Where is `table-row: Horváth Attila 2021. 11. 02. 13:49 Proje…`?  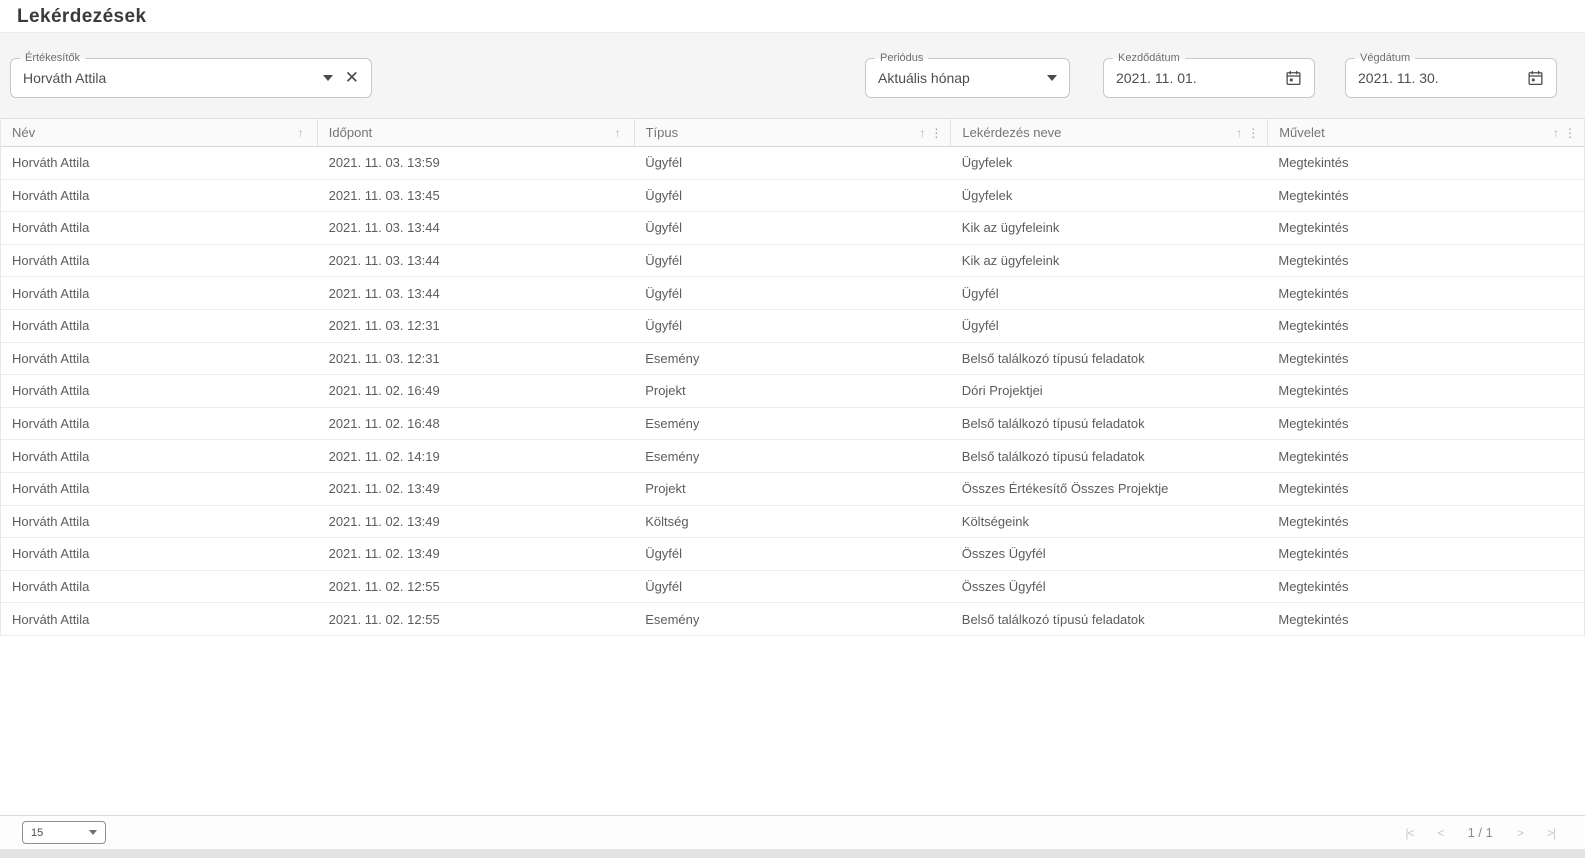
table-row: Horváth Attila 2021. 11. 02. 13:49 Proje… is located at coordinates (792, 489).